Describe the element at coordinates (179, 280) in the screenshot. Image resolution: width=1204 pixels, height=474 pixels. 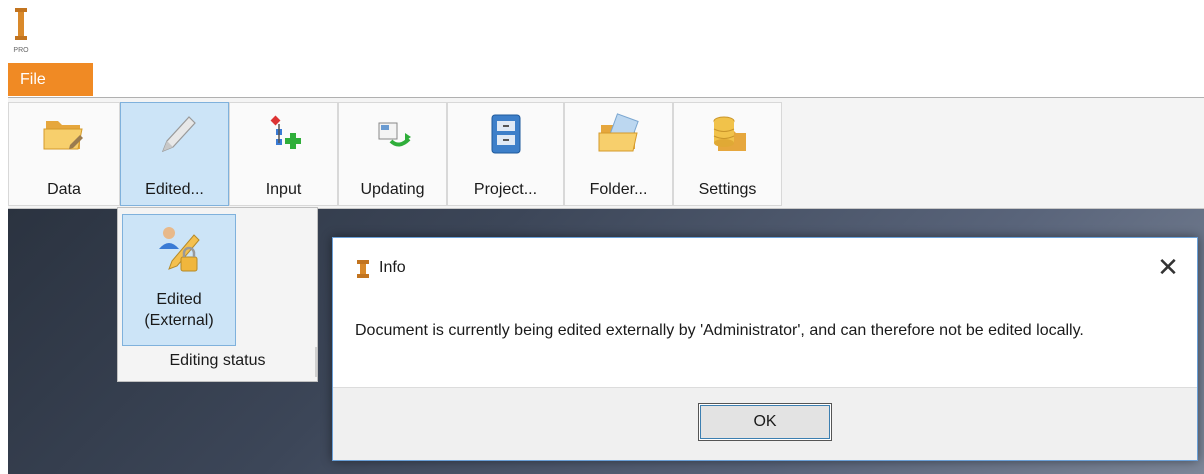
I see `edited-external-button: Edited (External)` at that location.